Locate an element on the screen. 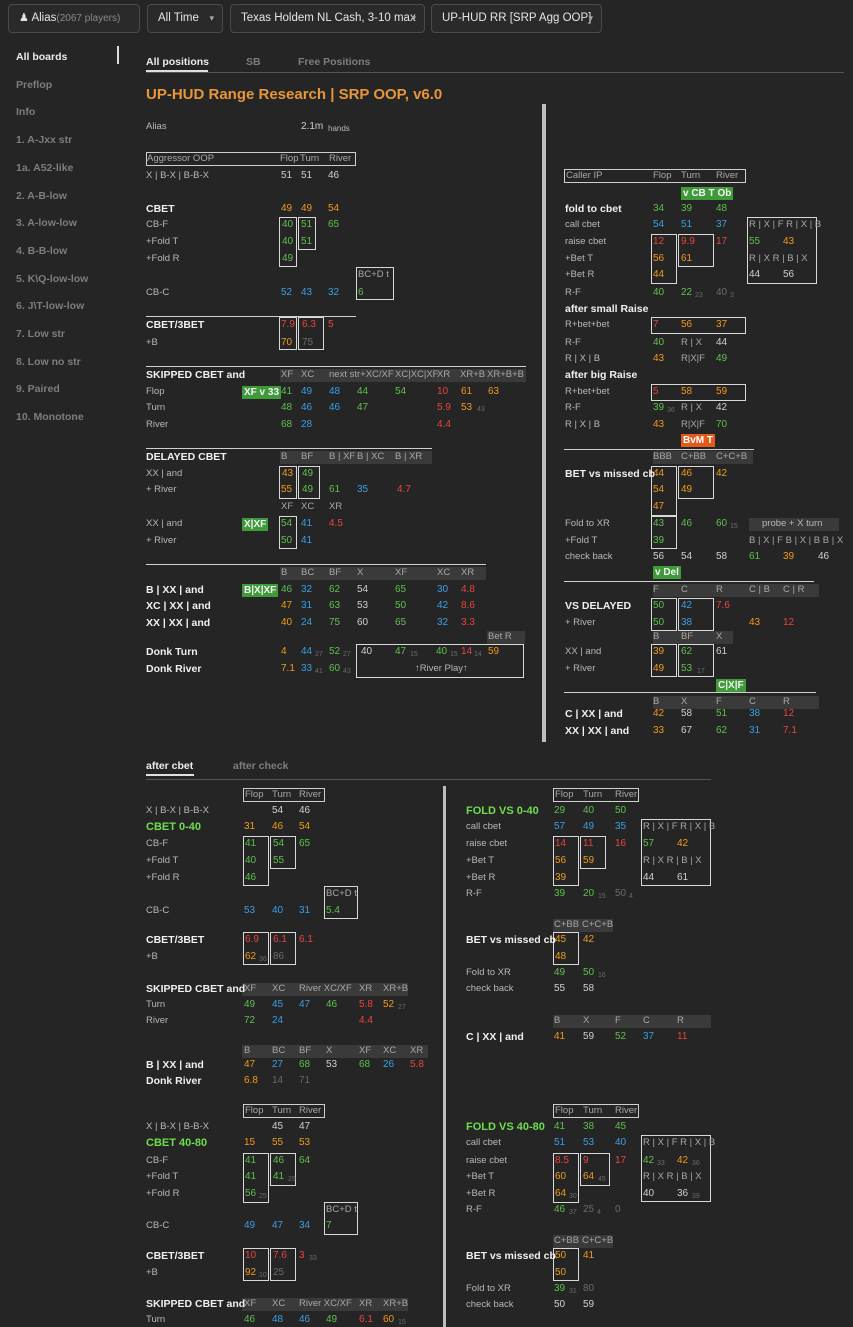  tab-all-positions: All positions is located at coordinates (177, 62).